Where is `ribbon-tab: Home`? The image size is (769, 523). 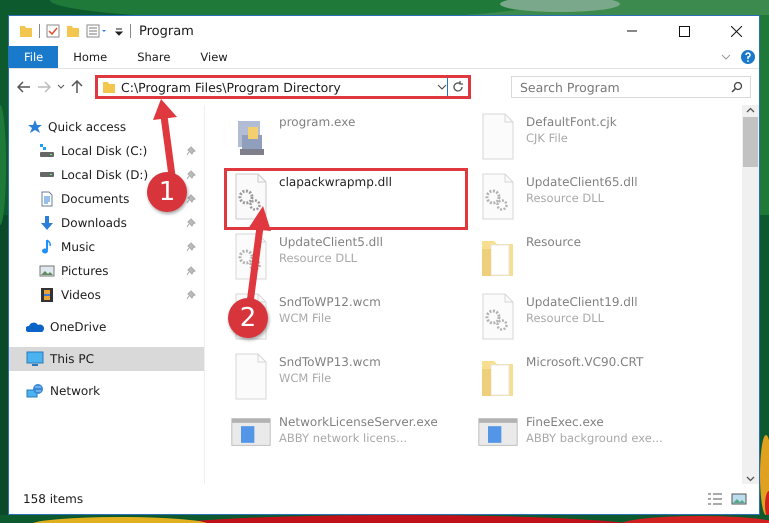 ribbon-tab: Home is located at coordinates (90, 57).